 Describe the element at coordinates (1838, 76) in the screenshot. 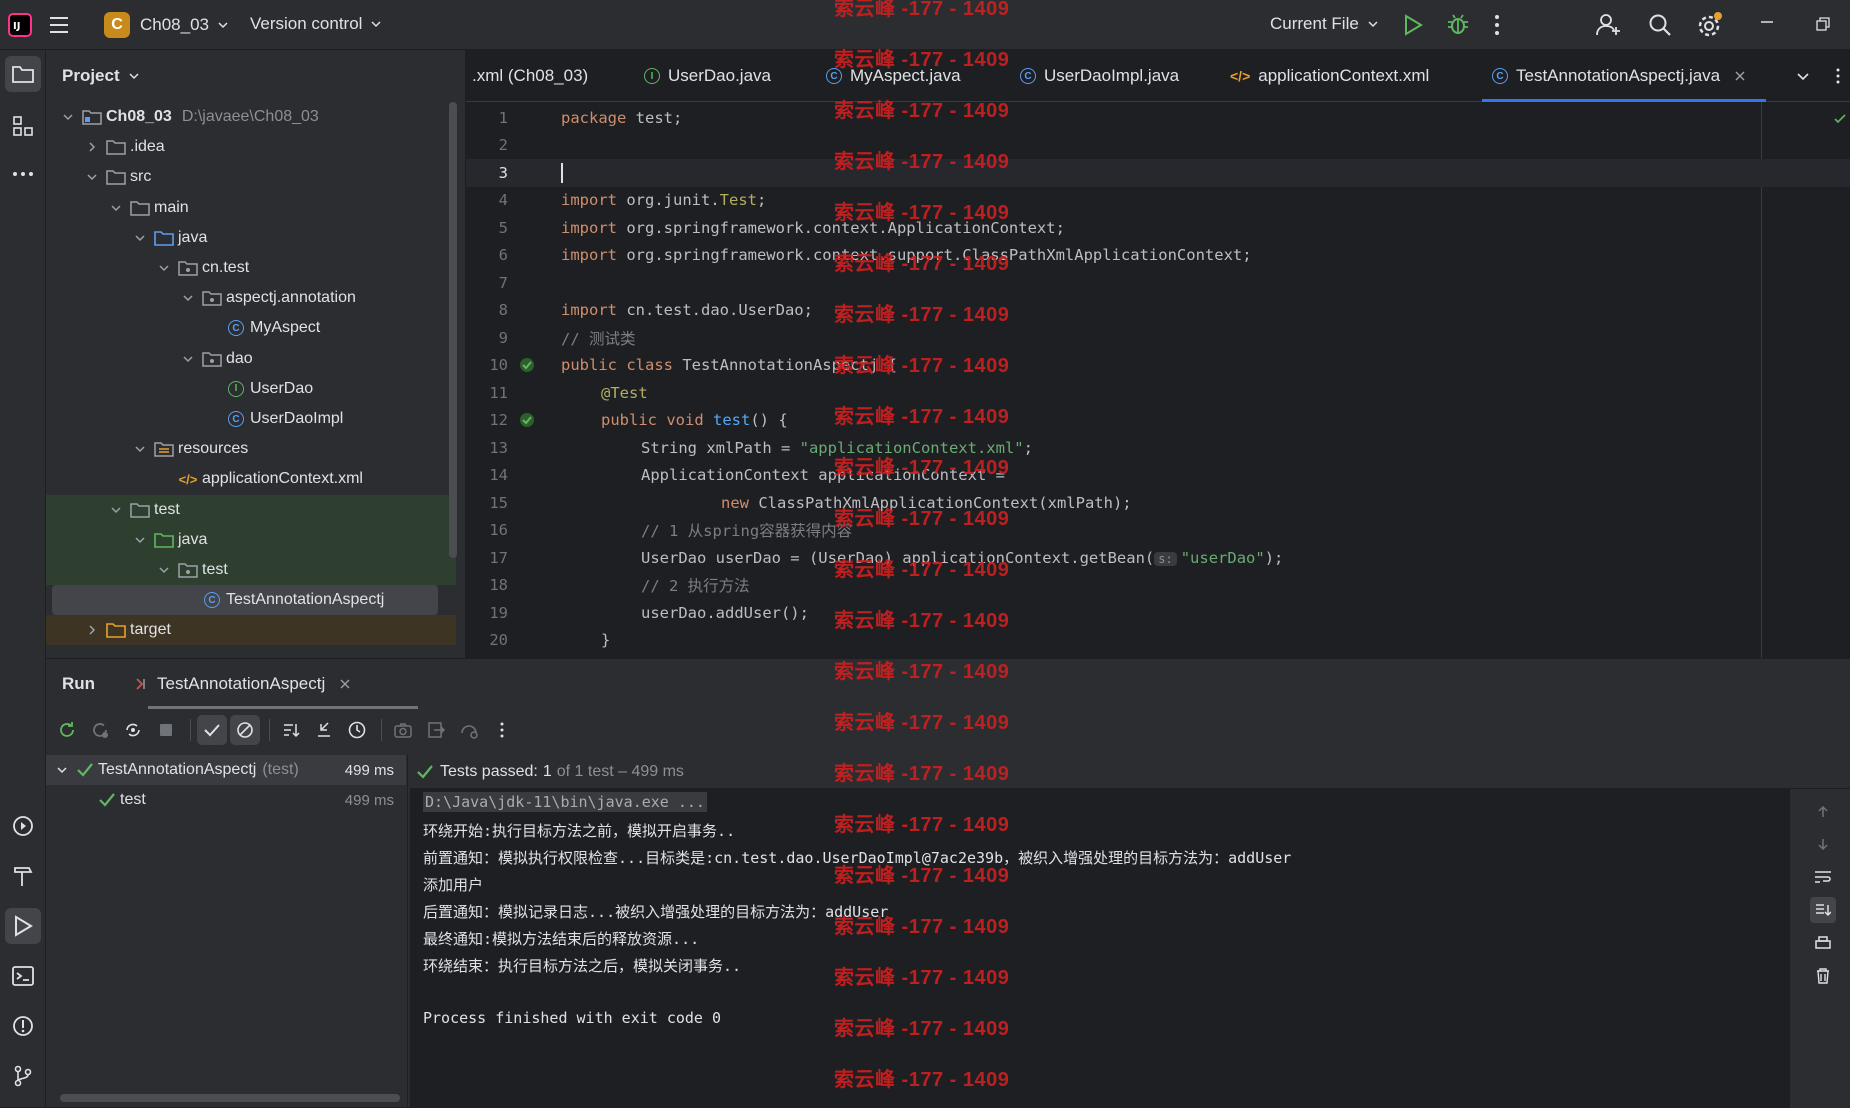

I see `tab-more-icon` at that location.